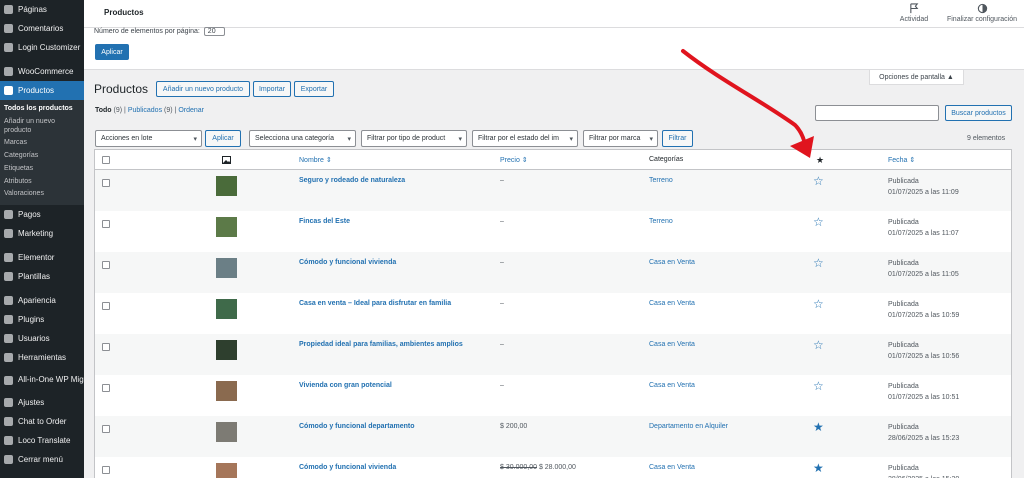 The width and height of the screenshot is (1024, 478). What do you see at coordinates (42, 233) in the screenshot?
I see `sidebar-item-marketing: Marketing` at bounding box center [42, 233].